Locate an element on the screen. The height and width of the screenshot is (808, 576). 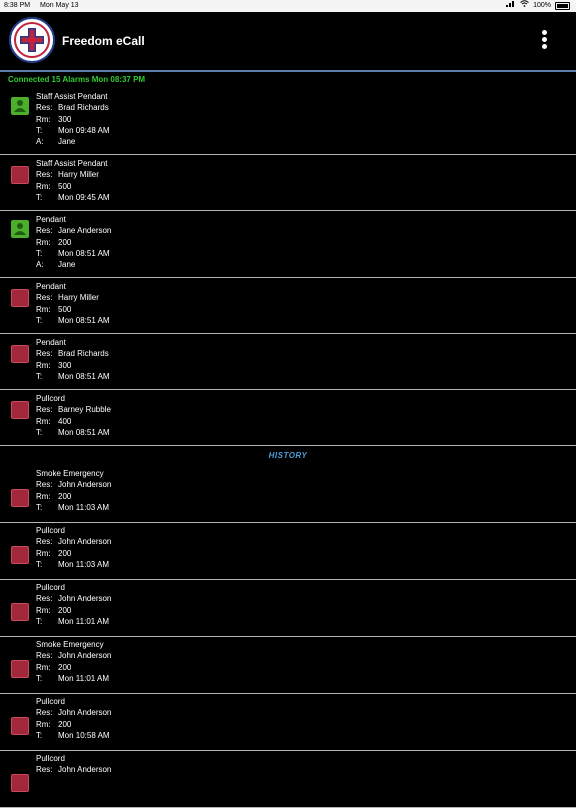
more-vertical-icon is located at coordinates (544, 42).